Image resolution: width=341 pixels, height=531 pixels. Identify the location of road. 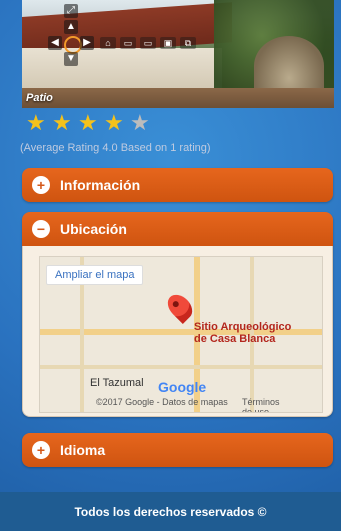
(181, 367).